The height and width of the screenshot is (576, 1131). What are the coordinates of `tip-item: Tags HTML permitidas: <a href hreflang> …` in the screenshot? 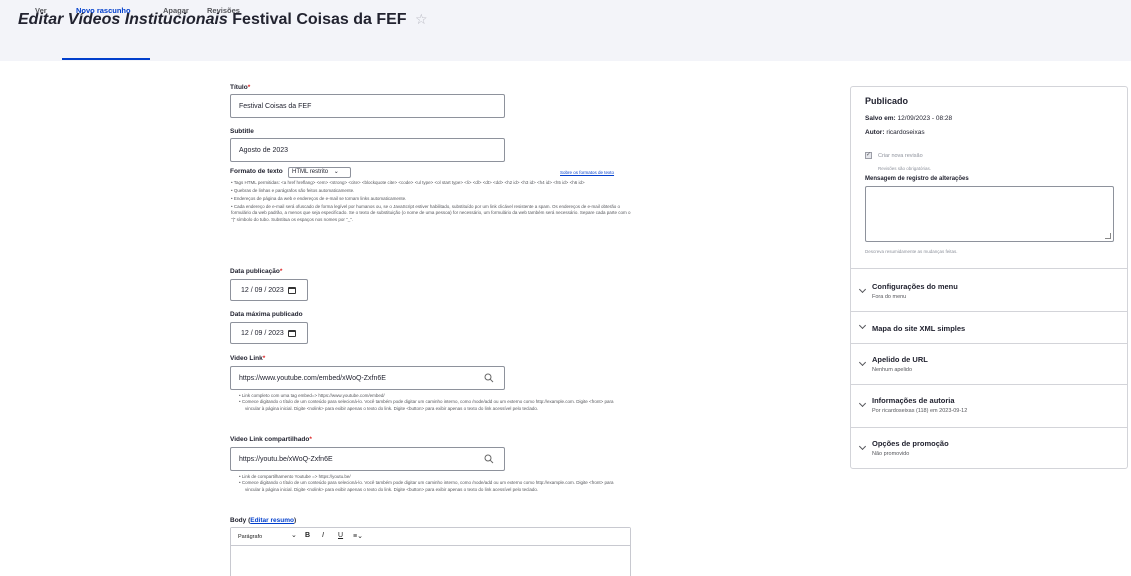 It's located at (431, 183).